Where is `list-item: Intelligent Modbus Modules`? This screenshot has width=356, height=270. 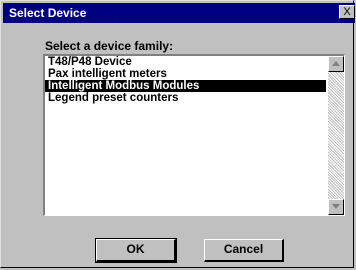
list-item: Intelligent Modbus Modules is located at coordinates (185, 86).